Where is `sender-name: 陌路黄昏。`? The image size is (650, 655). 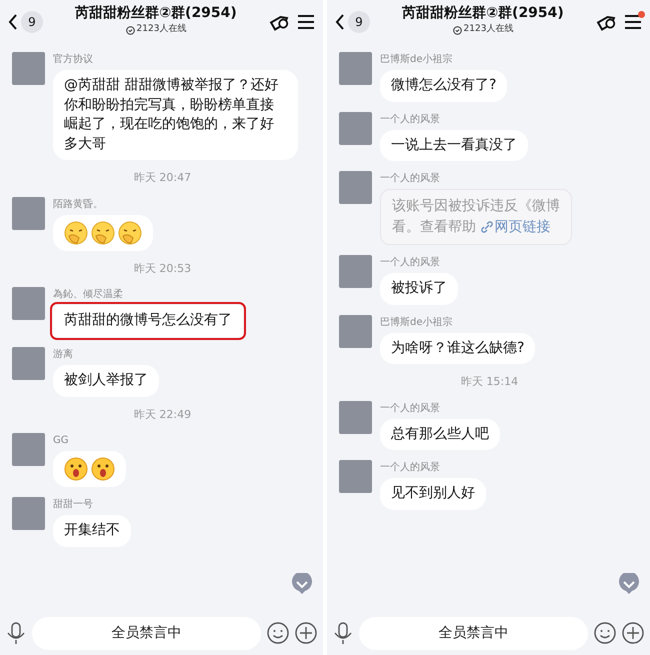 sender-name: 陌路黄昏。 is located at coordinates (78, 205).